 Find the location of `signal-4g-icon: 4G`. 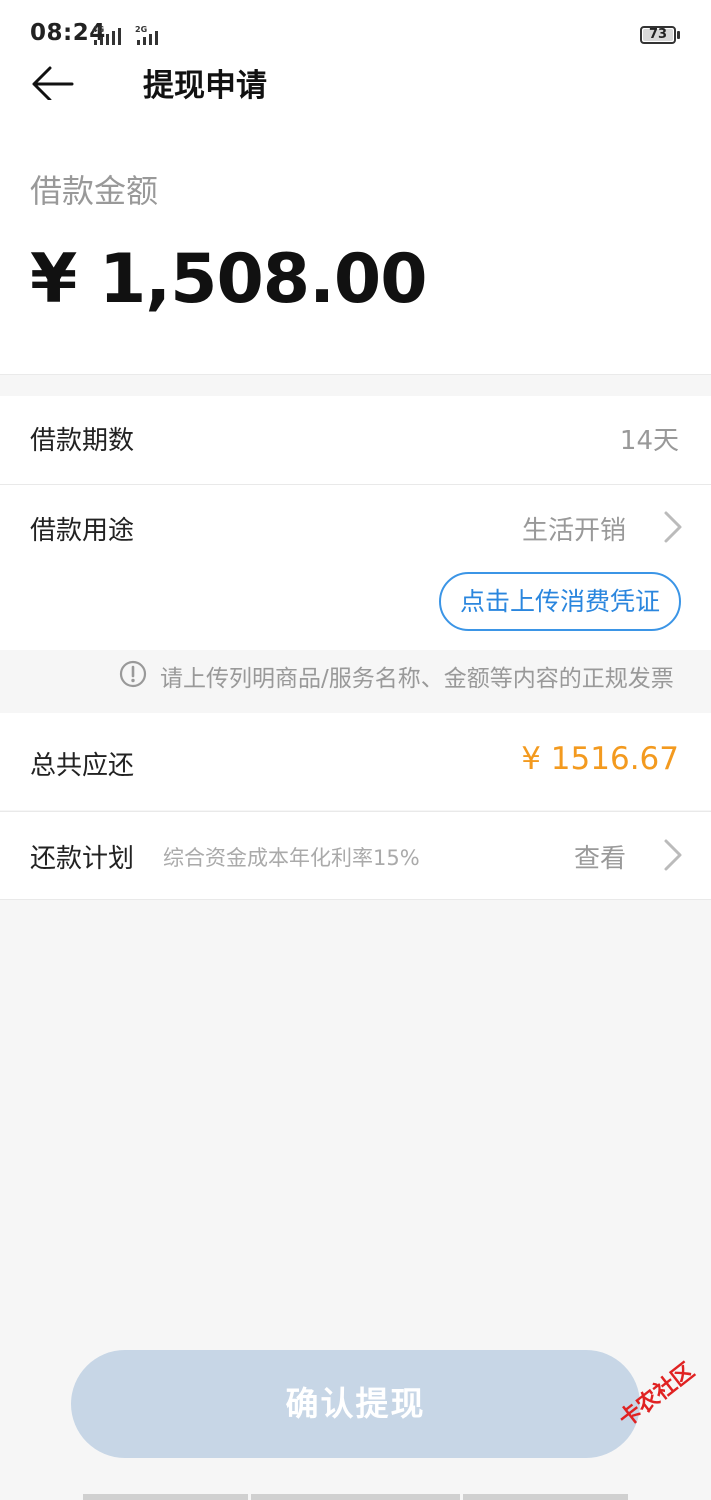

signal-4g-icon: 4G is located at coordinates (106, 35).